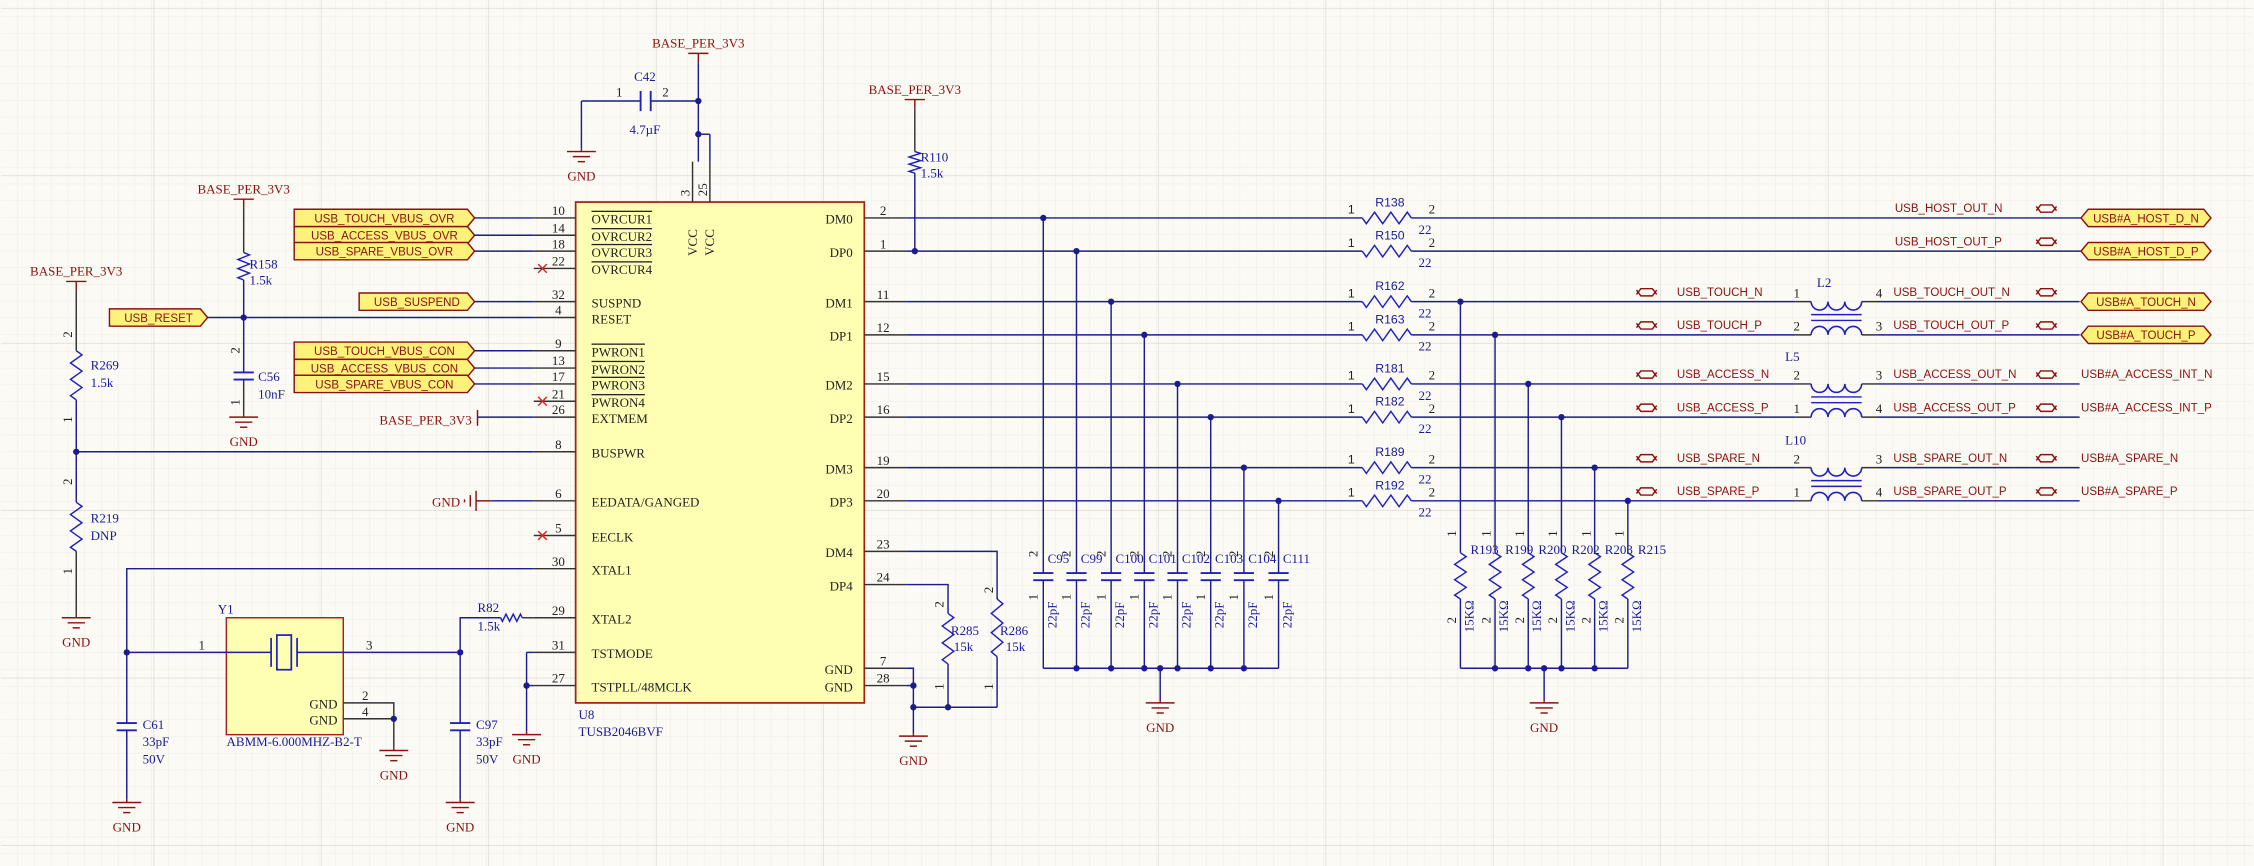 This screenshot has height=866, width=2254. What do you see at coordinates (558, 376) in the screenshot?
I see `pin-number: 17` at bounding box center [558, 376].